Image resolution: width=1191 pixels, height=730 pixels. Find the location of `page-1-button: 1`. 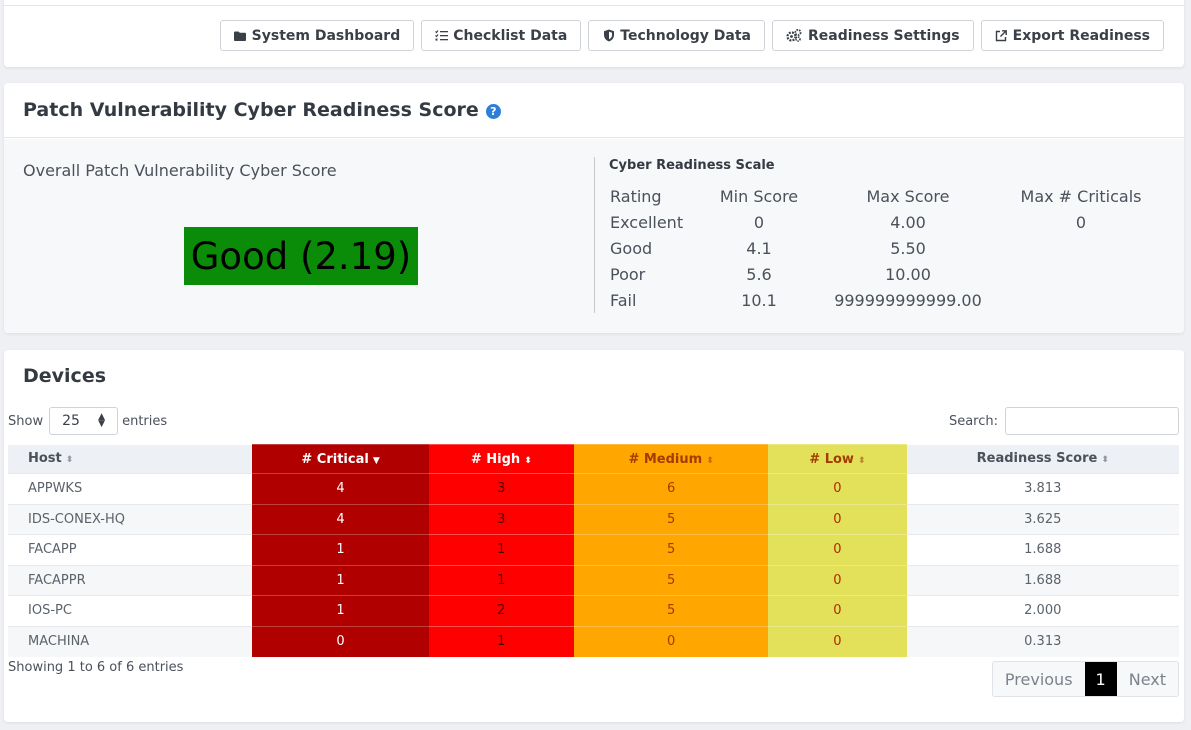

page-1-button: 1 is located at coordinates (1100, 679).